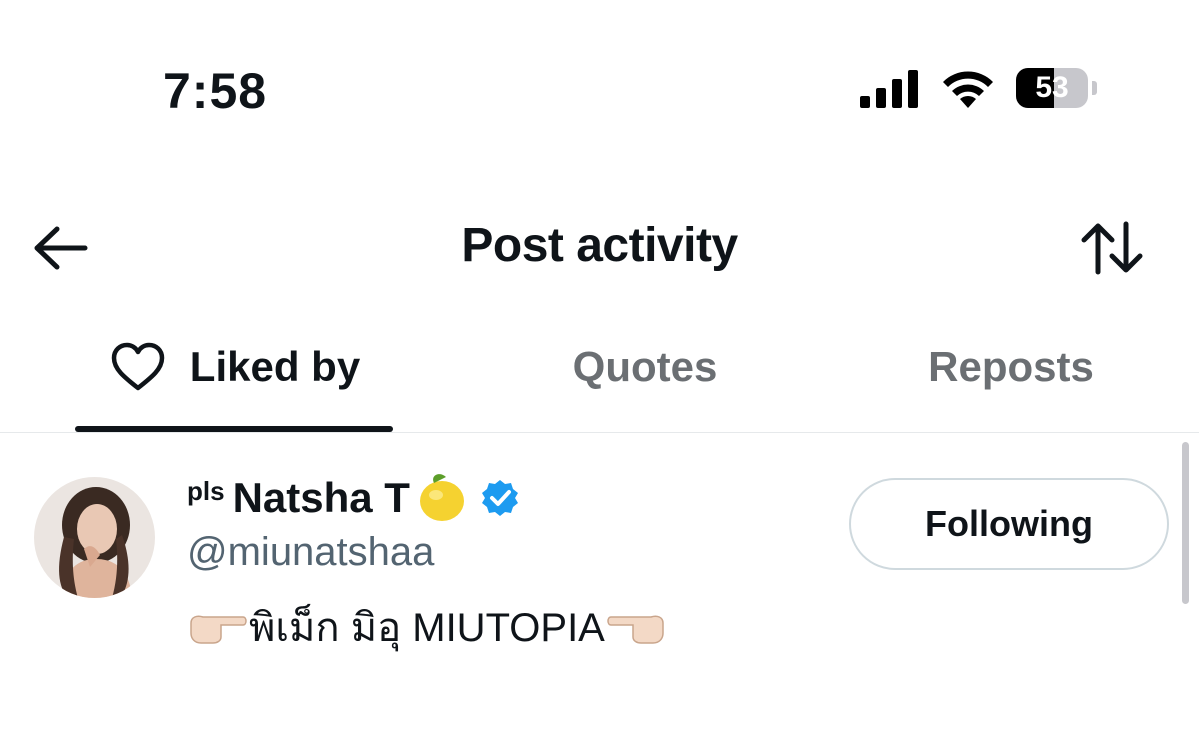 This screenshot has width=1199, height=729. Describe the element at coordinates (645, 367) in the screenshot. I see `tab-quotes: Quotes` at that location.